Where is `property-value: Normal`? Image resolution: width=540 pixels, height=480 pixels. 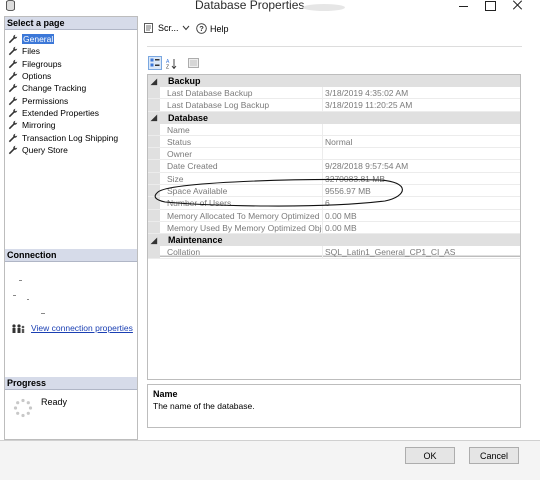 property-value: Normal is located at coordinates (339, 141).